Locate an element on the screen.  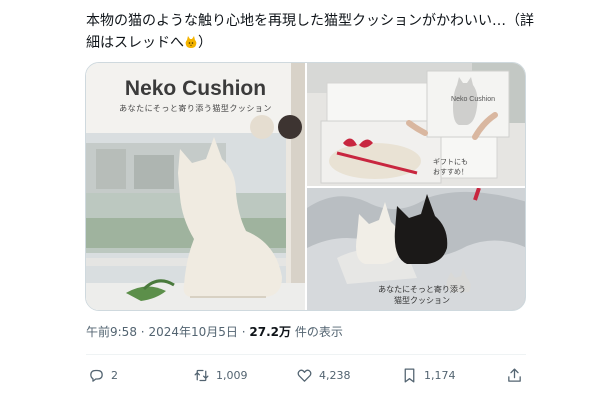
share-button is located at coordinates (514, 375).